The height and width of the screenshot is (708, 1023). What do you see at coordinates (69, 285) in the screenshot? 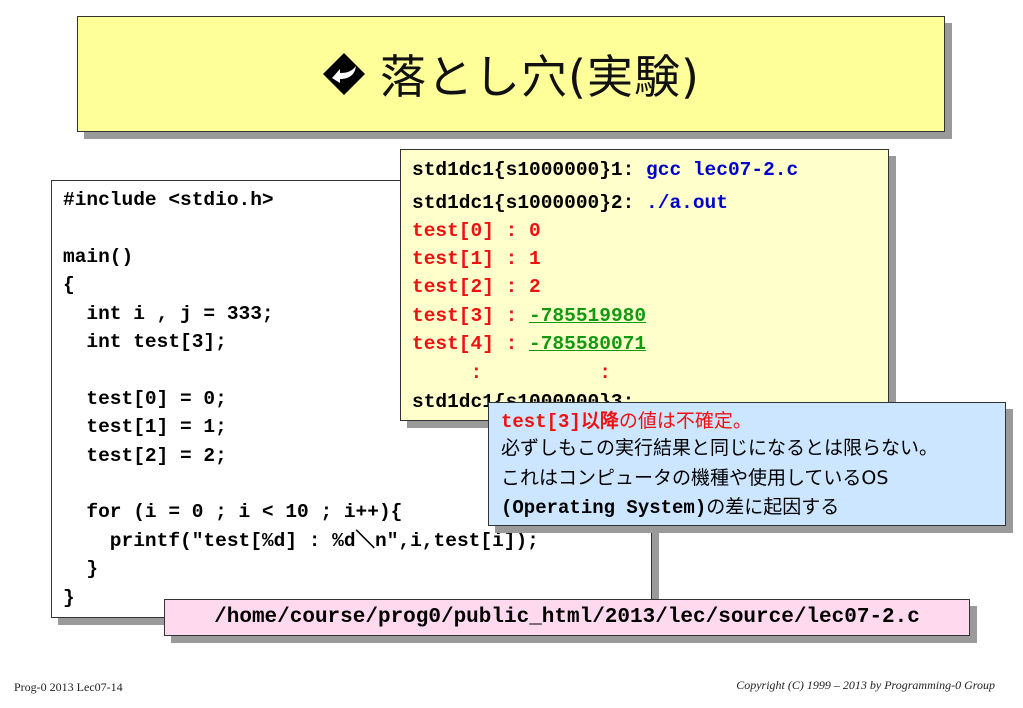
I see `code-line: {` at bounding box center [69, 285].